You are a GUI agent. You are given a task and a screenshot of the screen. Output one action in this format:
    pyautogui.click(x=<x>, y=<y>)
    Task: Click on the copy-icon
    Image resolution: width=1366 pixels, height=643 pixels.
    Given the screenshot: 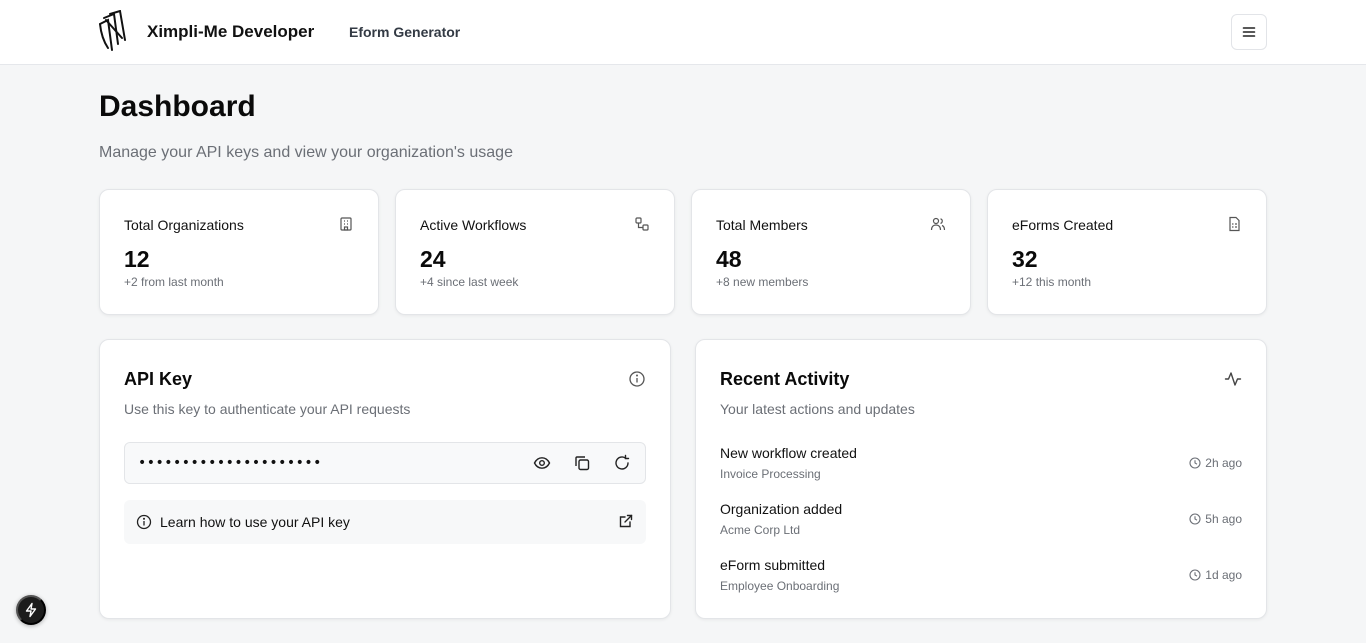 What is the action you would take?
    pyautogui.click(x=582, y=463)
    